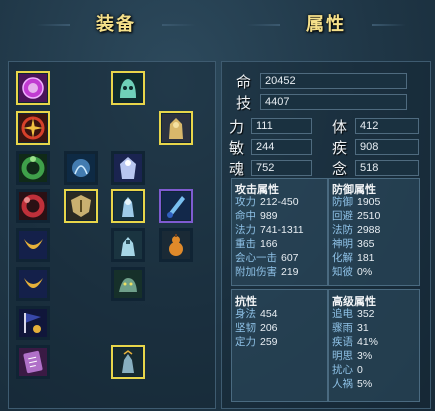  Describe the element at coordinates (350, 328) in the screenshot. I see `advanced-row: 骤雨 31` at that location.